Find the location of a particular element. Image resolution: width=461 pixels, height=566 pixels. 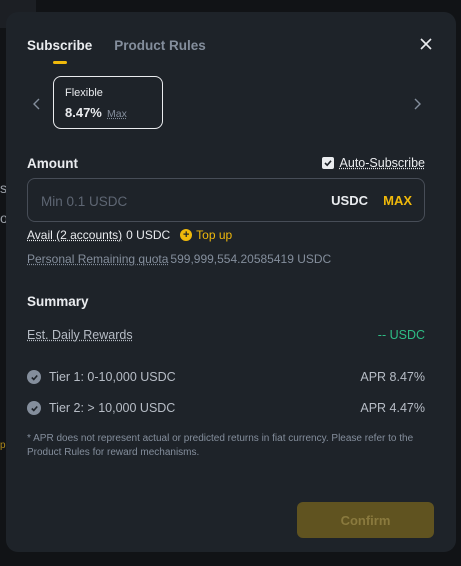

close-icon is located at coordinates (426, 44).